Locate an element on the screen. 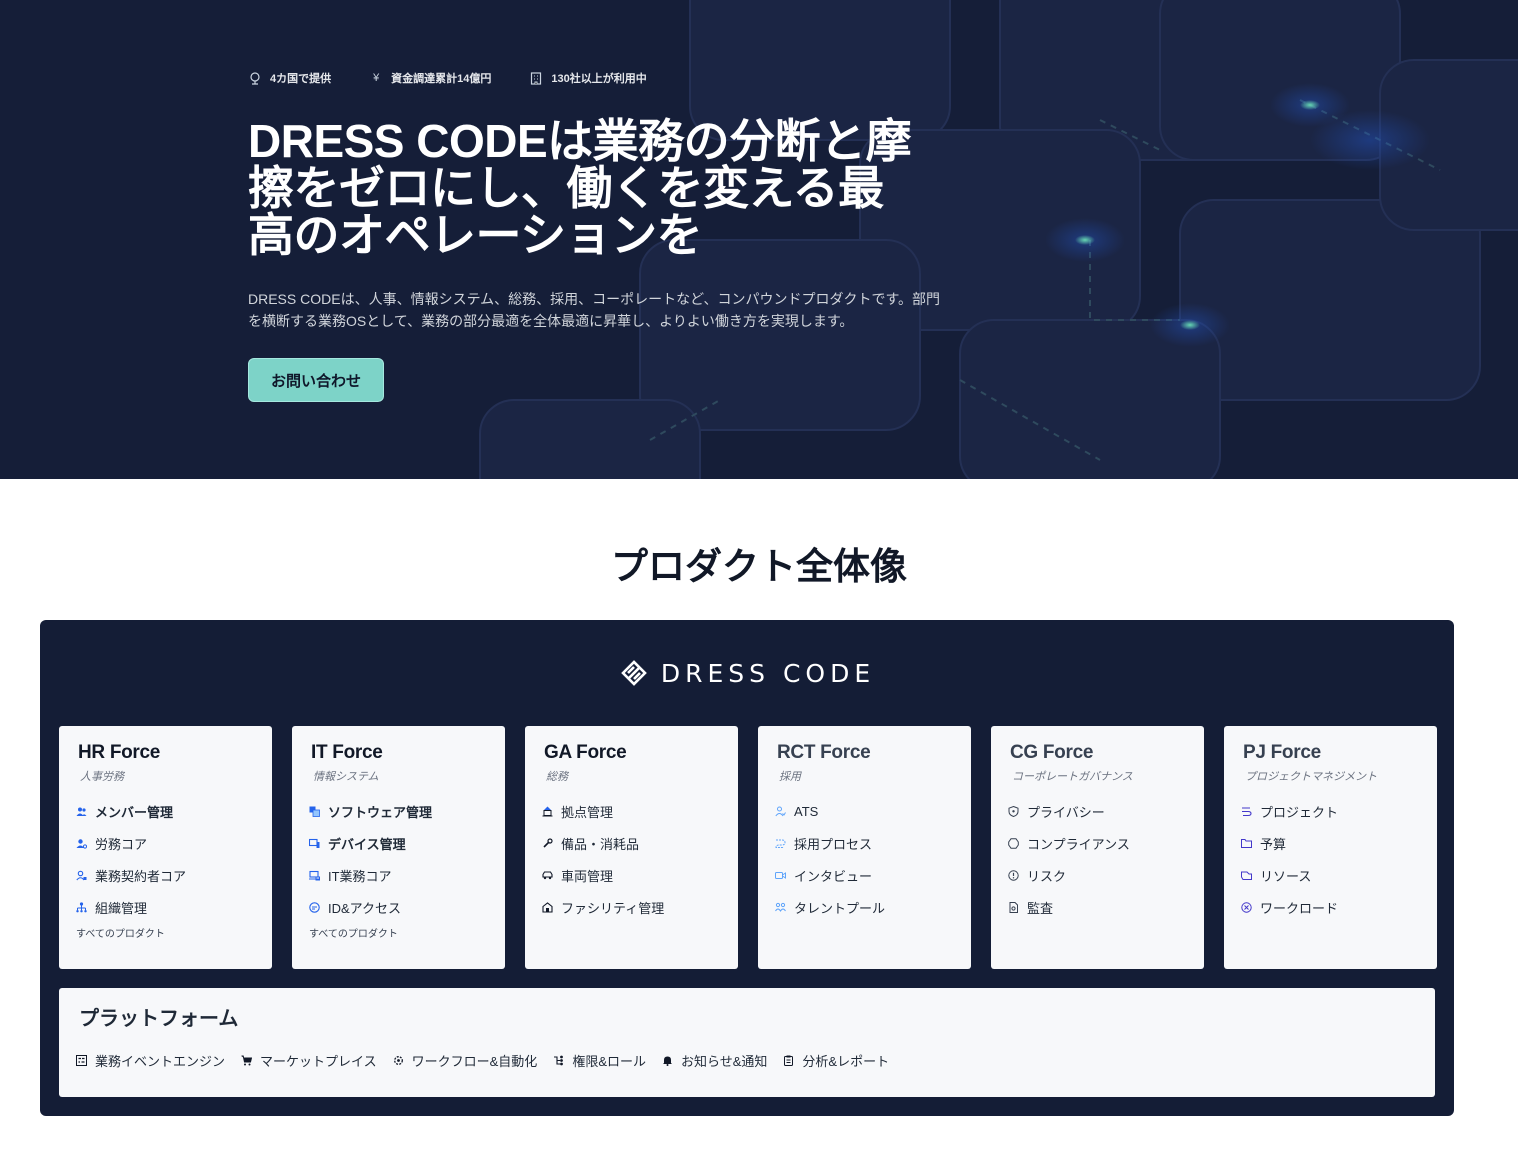  product-card-cg-force: CG Force コーポレートガバナンス プライバシー コンプライアンス リスク is located at coordinates (1097, 847).